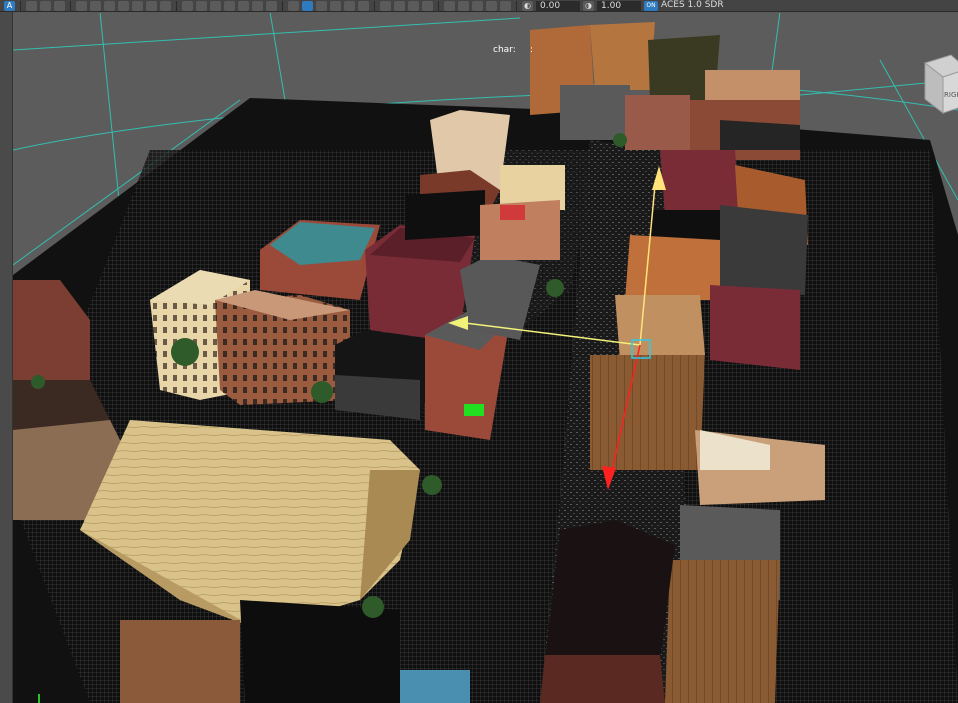 This screenshot has width=958, height=703. Describe the element at coordinates (505, 5) in the screenshot. I see `backface-icon` at that location.